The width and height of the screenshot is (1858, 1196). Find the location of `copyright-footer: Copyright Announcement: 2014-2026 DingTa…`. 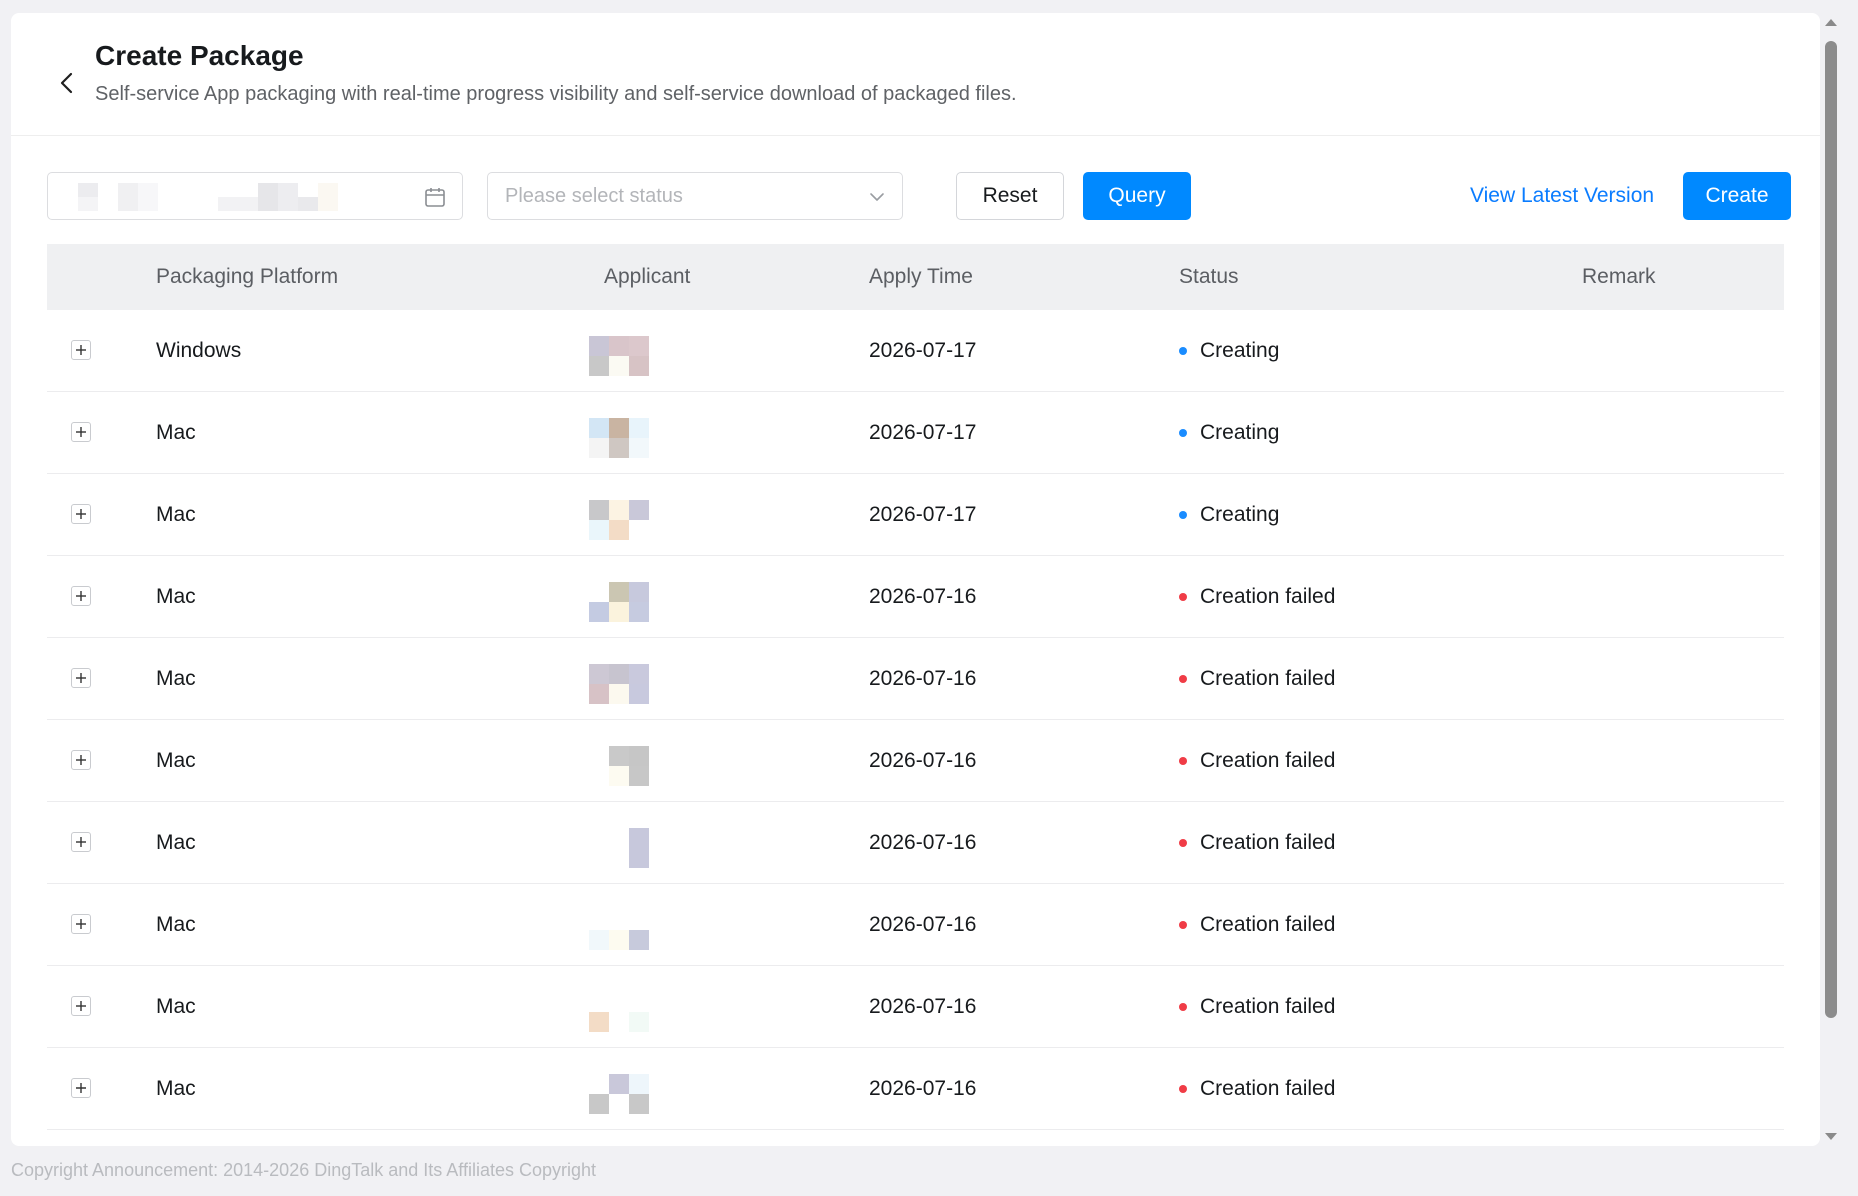

copyright-footer: Copyright Announcement: 2014-2026 DingTa… is located at coordinates (304, 1170).